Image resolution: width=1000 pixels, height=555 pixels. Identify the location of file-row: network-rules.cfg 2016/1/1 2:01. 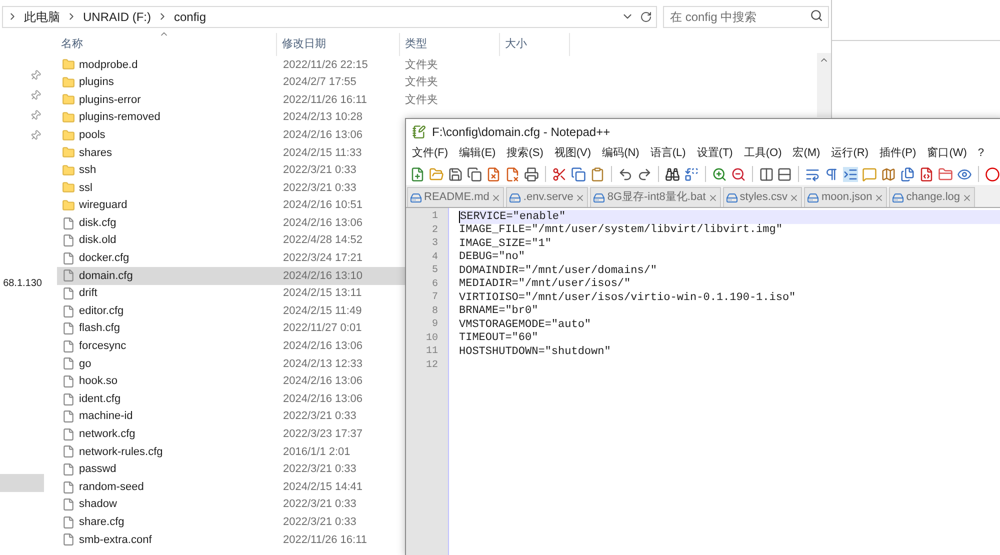
(231, 452).